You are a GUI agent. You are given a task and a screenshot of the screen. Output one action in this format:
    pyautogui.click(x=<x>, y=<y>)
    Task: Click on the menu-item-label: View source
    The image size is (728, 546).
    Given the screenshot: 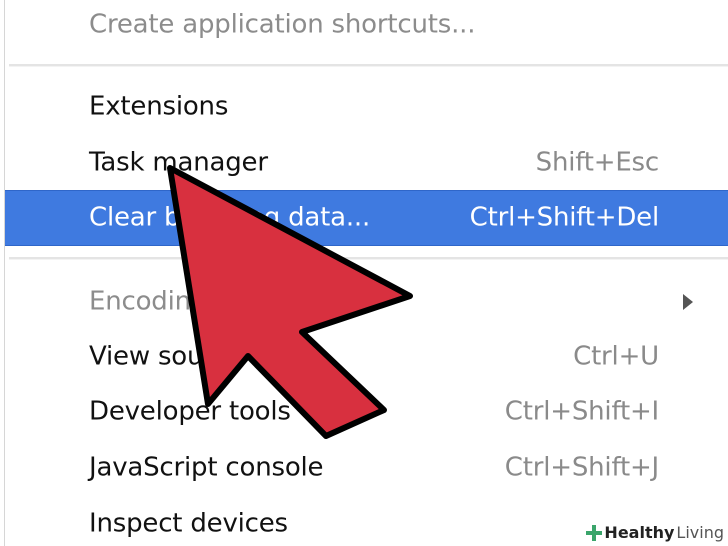 What is the action you would take?
    pyautogui.click(x=166, y=356)
    